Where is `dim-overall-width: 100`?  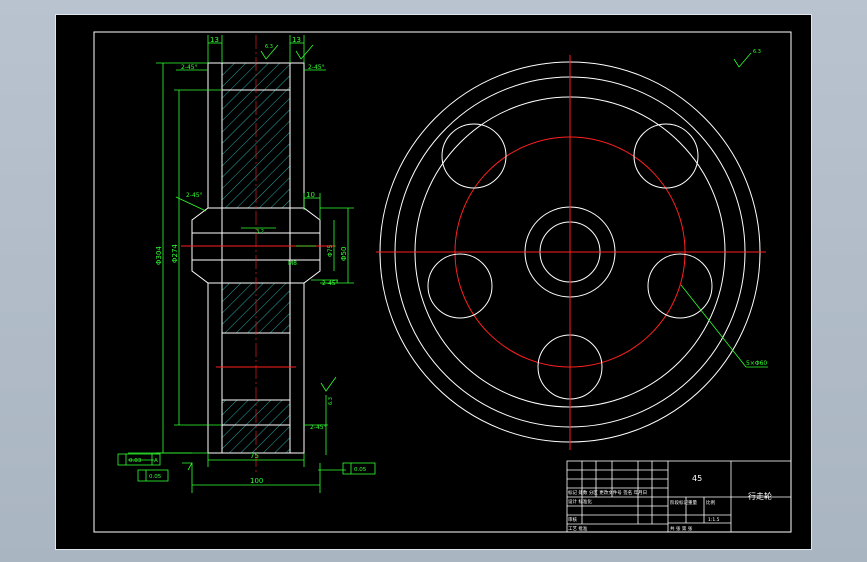
dim-overall-width: 100 is located at coordinates (256, 481).